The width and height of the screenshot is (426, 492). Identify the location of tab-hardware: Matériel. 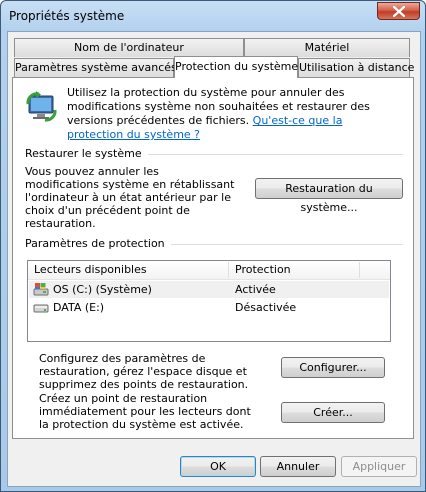
(327, 47).